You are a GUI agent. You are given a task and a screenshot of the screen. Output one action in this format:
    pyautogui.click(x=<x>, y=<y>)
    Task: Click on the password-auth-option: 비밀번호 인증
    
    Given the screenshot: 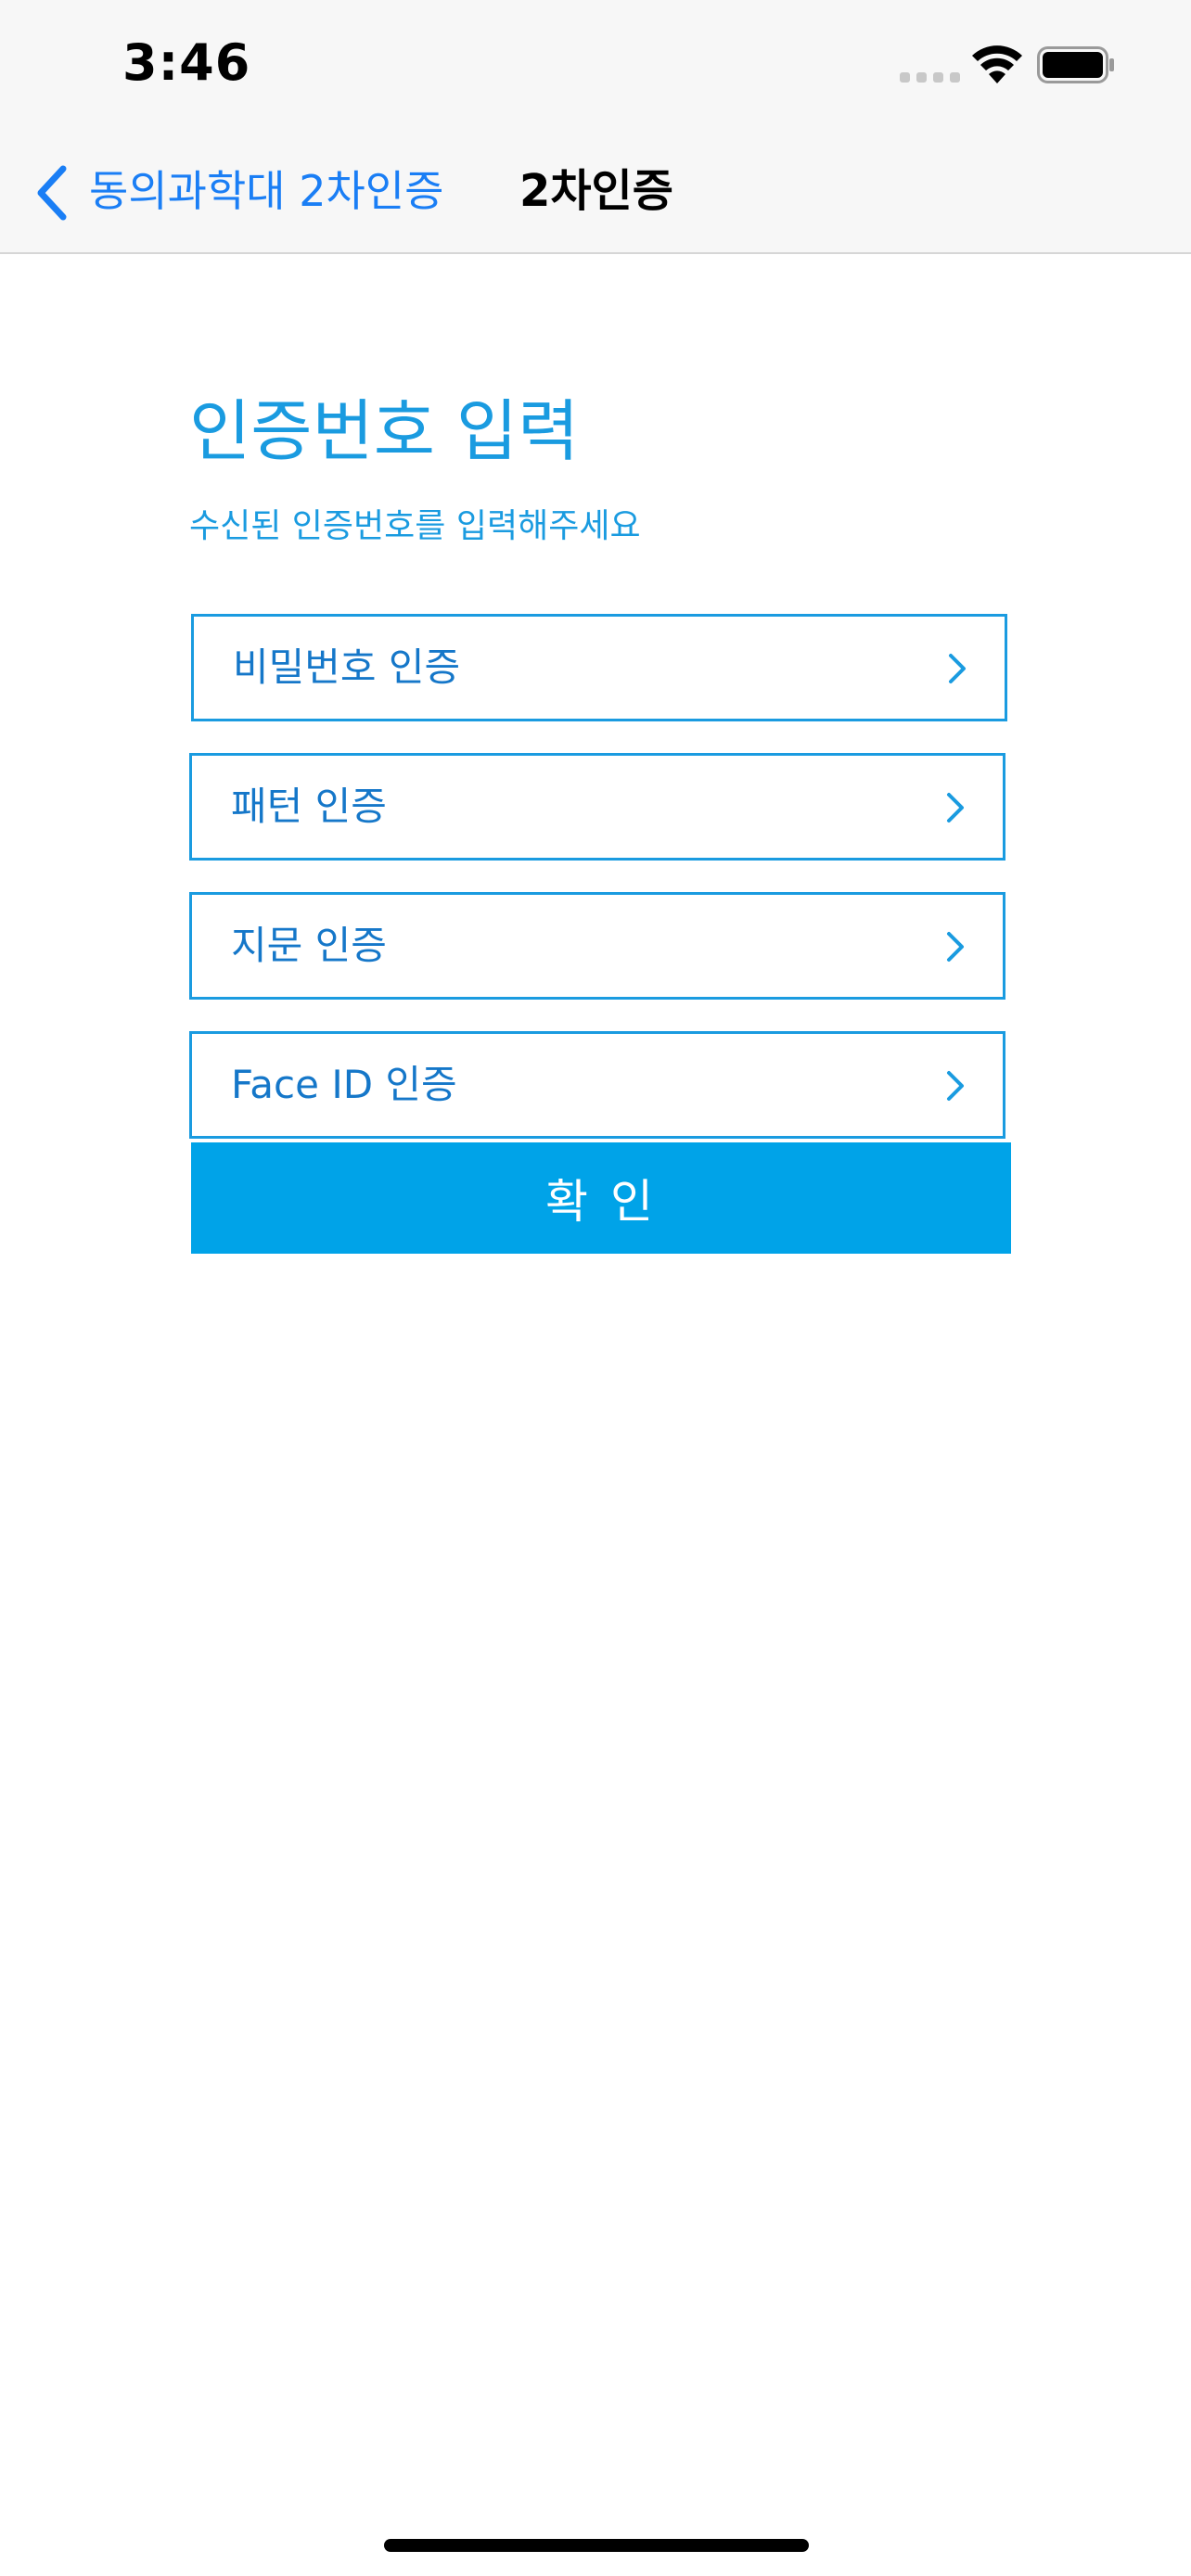 What is the action you would take?
    pyautogui.click(x=599, y=667)
    